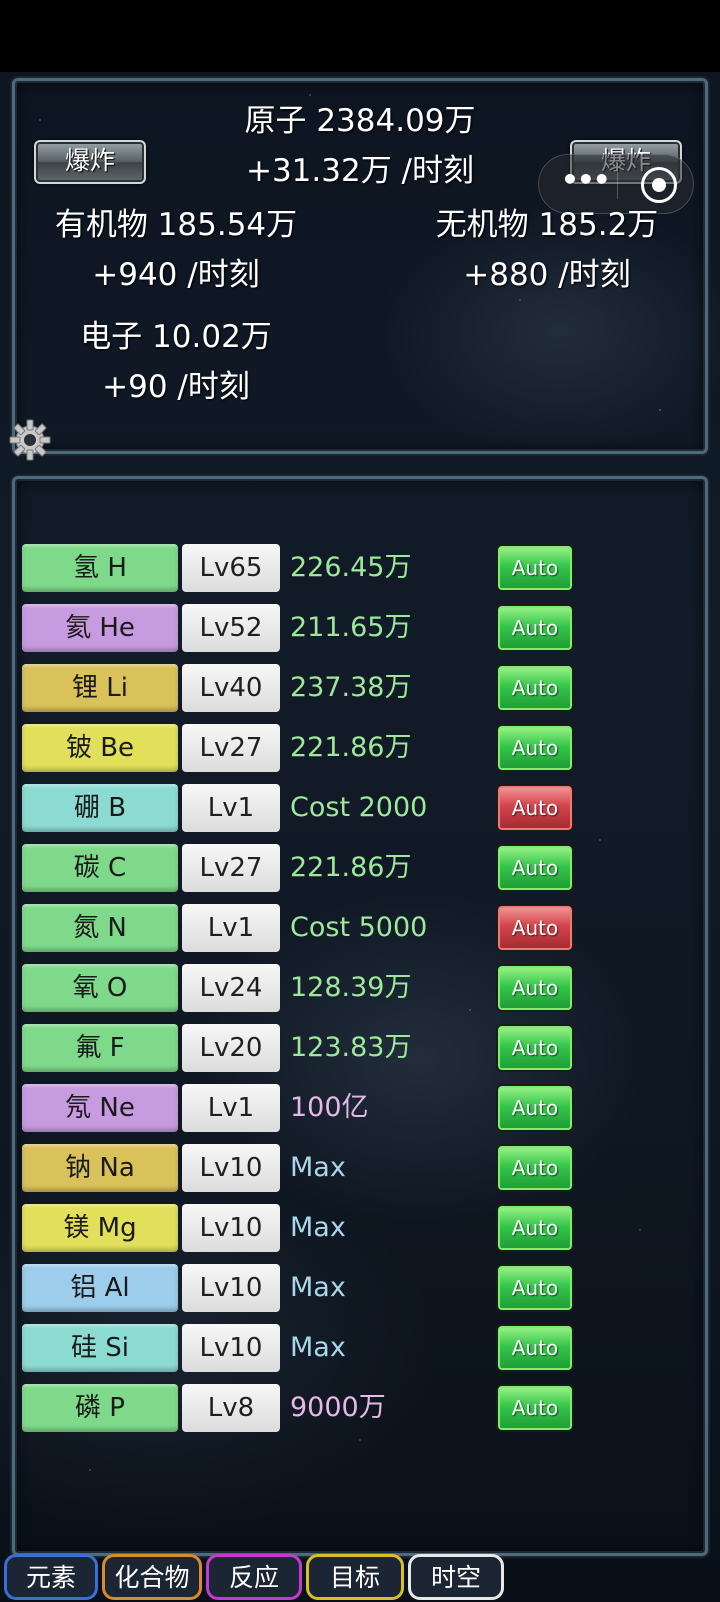 The height and width of the screenshot is (1602, 720). Describe the element at coordinates (176, 337) in the screenshot. I see `electrons-count: 电子 10.02万` at that location.